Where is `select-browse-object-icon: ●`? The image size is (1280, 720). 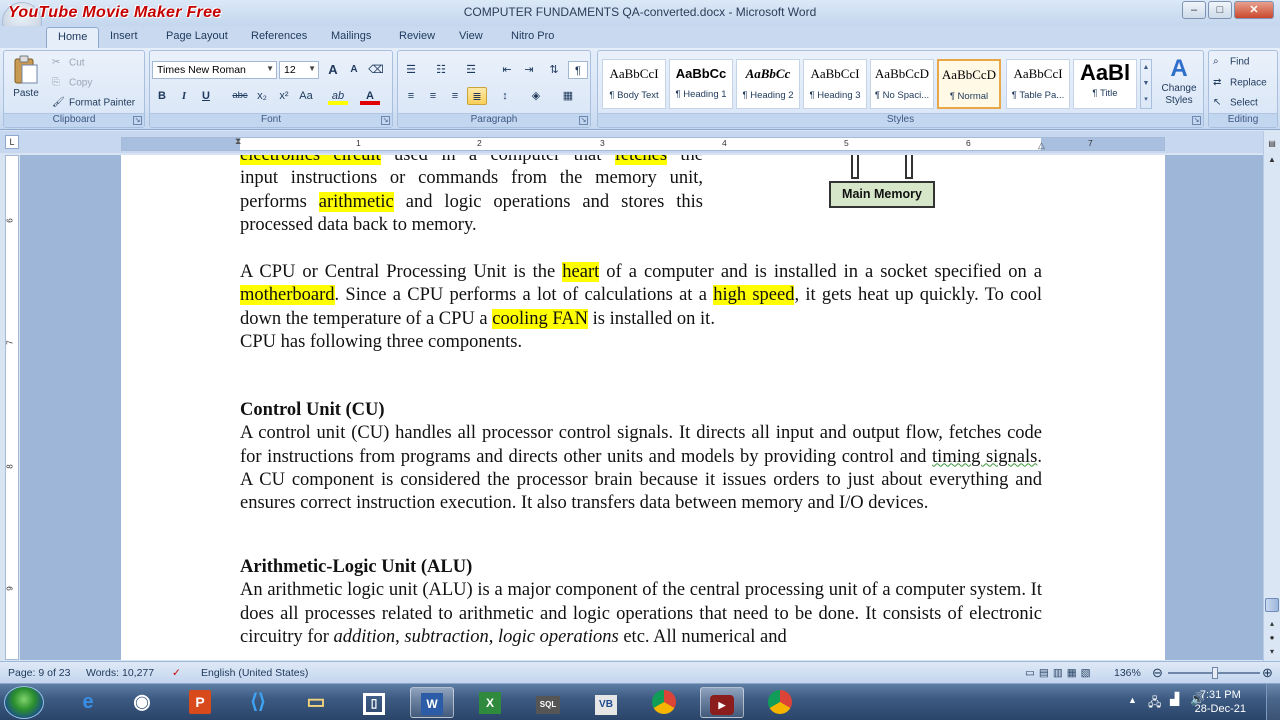
select-browse-object-icon: ● is located at coordinates (1272, 638).